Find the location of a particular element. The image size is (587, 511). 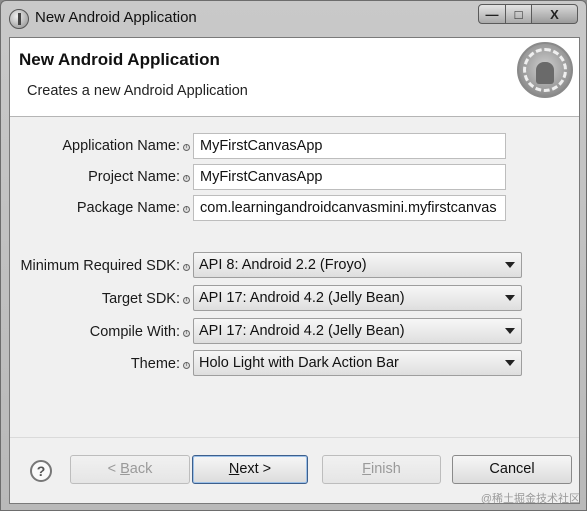

compile-with-value: API 17: Android 4.2 (Jelly Bean) is located at coordinates (302, 331).